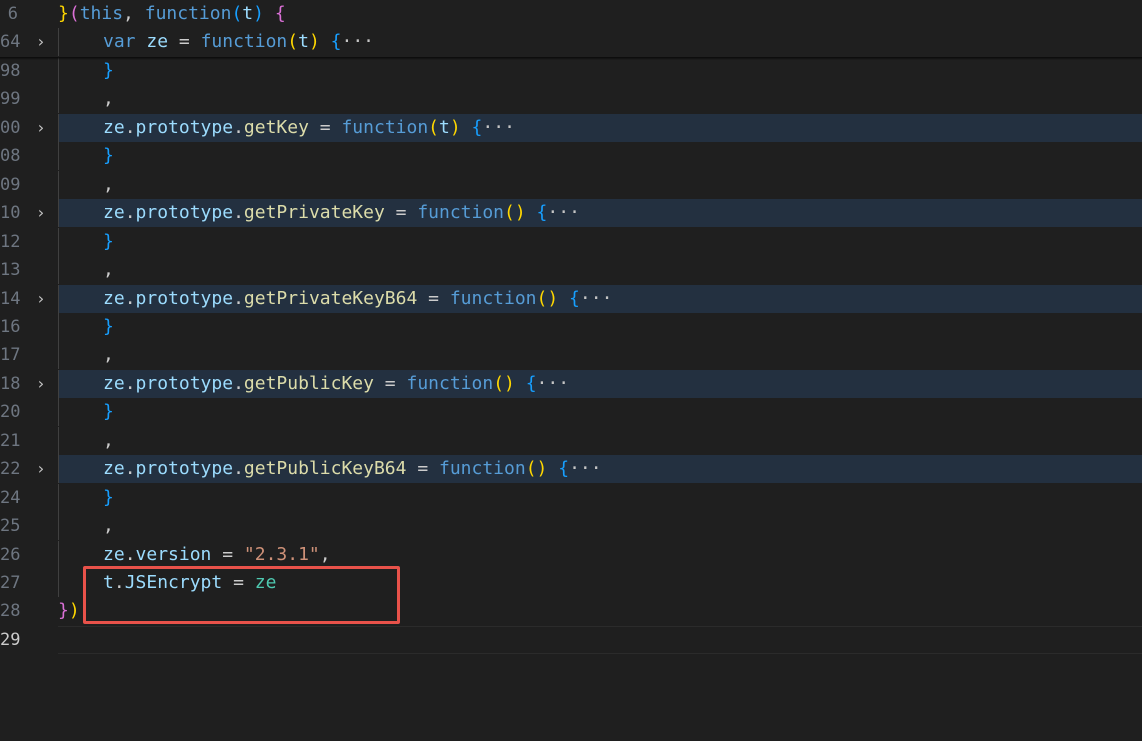 The height and width of the screenshot is (741, 1142). What do you see at coordinates (10, 270) in the screenshot?
I see `line-number: 13` at bounding box center [10, 270].